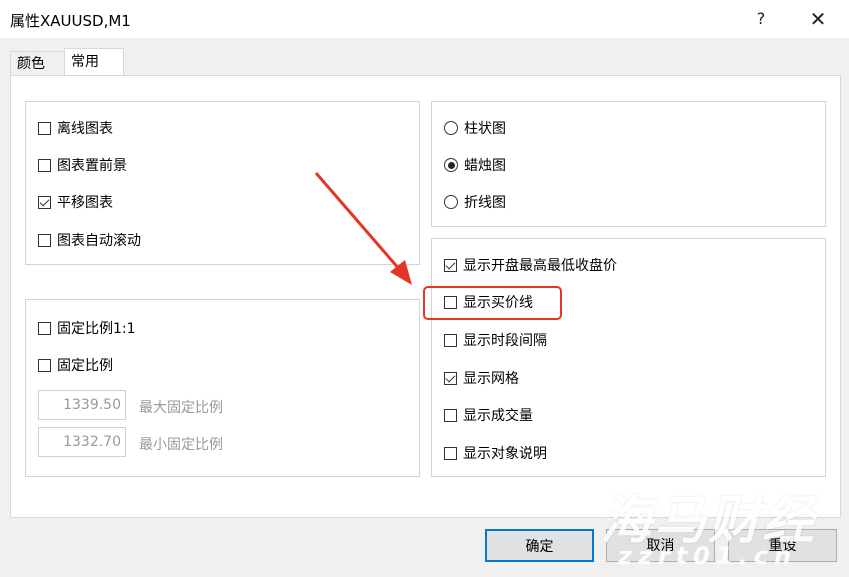 This screenshot has height=577, width=849. Describe the element at coordinates (708, 556) in the screenshot. I see `watermark-url: zzrt01.cn` at that location.